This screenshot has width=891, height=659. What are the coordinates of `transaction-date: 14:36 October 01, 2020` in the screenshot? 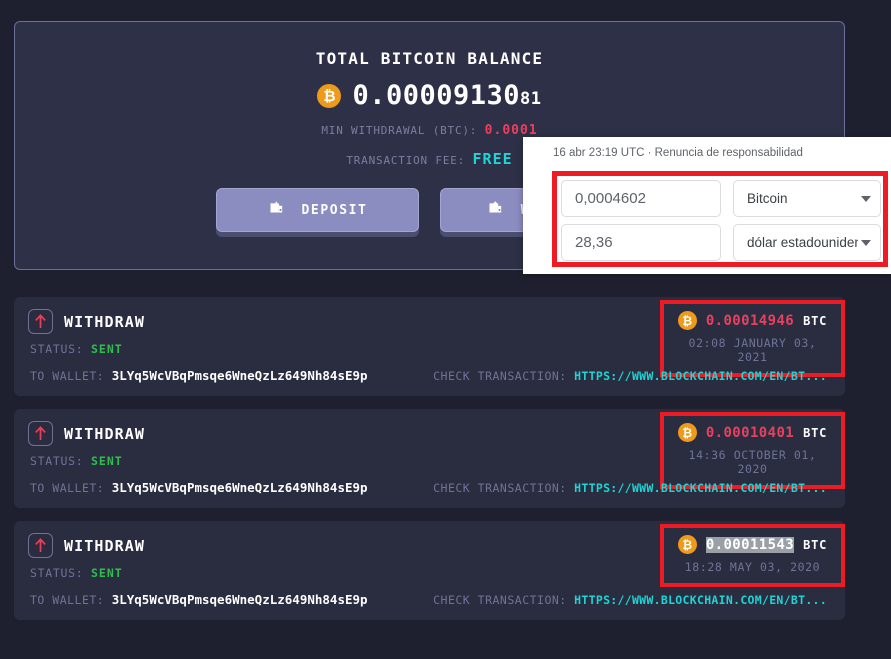 It's located at (752, 462).